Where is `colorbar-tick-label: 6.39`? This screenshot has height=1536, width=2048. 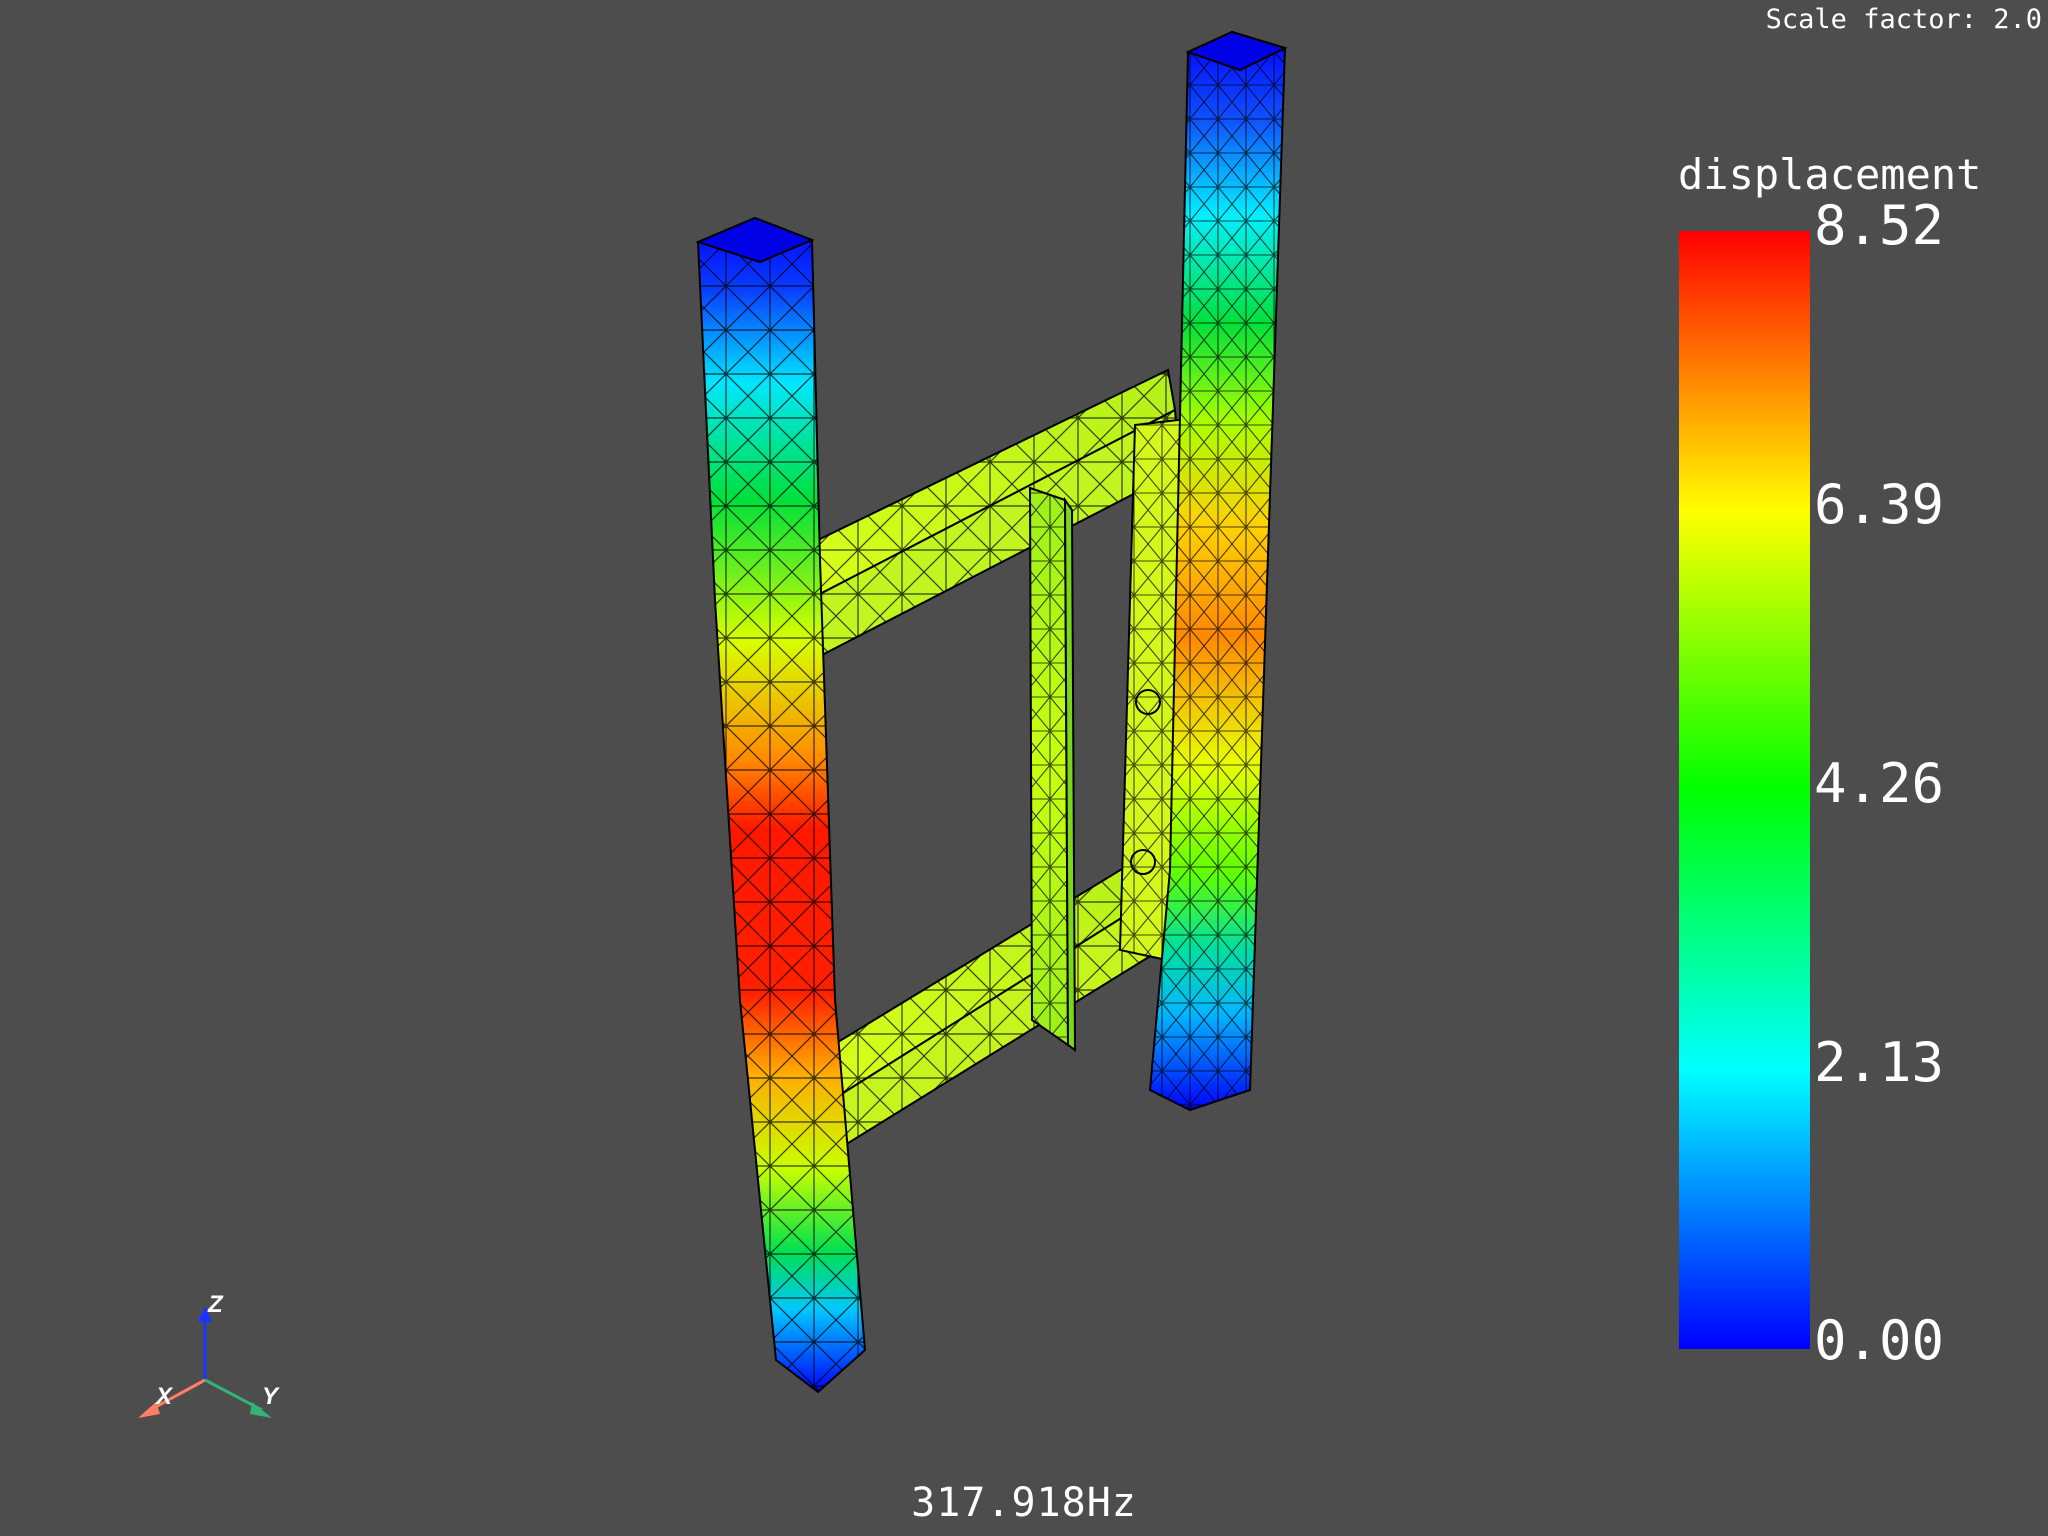 colorbar-tick-label: 6.39 is located at coordinates (1879, 504).